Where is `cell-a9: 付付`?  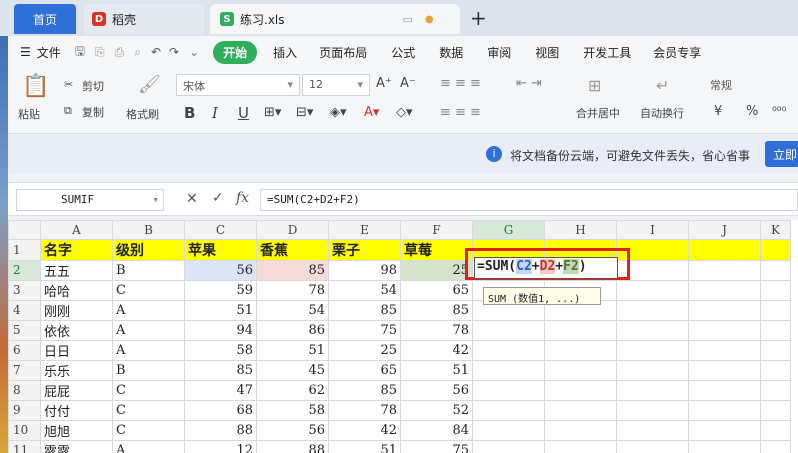
cell-a9: 付付 is located at coordinates (76, 410).